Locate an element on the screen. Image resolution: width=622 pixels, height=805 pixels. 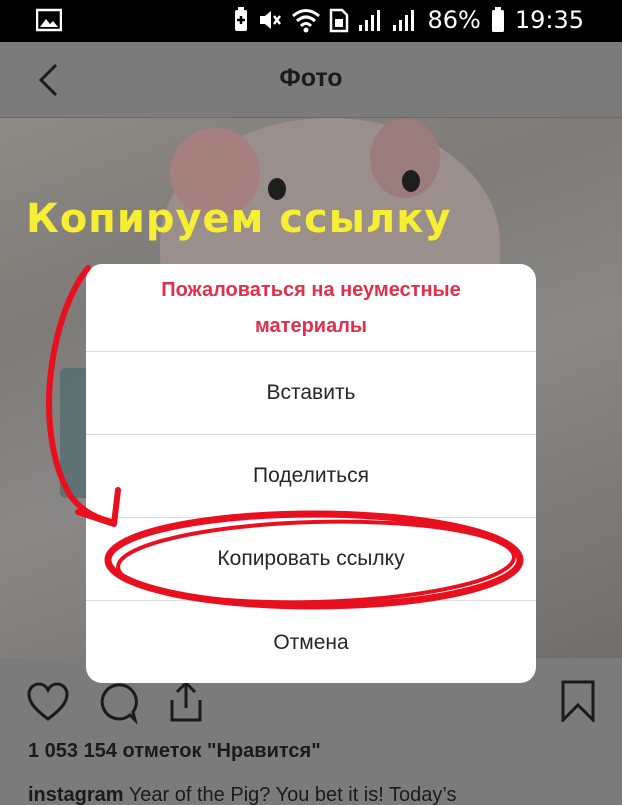
bookmark-icon is located at coordinates (578, 703).